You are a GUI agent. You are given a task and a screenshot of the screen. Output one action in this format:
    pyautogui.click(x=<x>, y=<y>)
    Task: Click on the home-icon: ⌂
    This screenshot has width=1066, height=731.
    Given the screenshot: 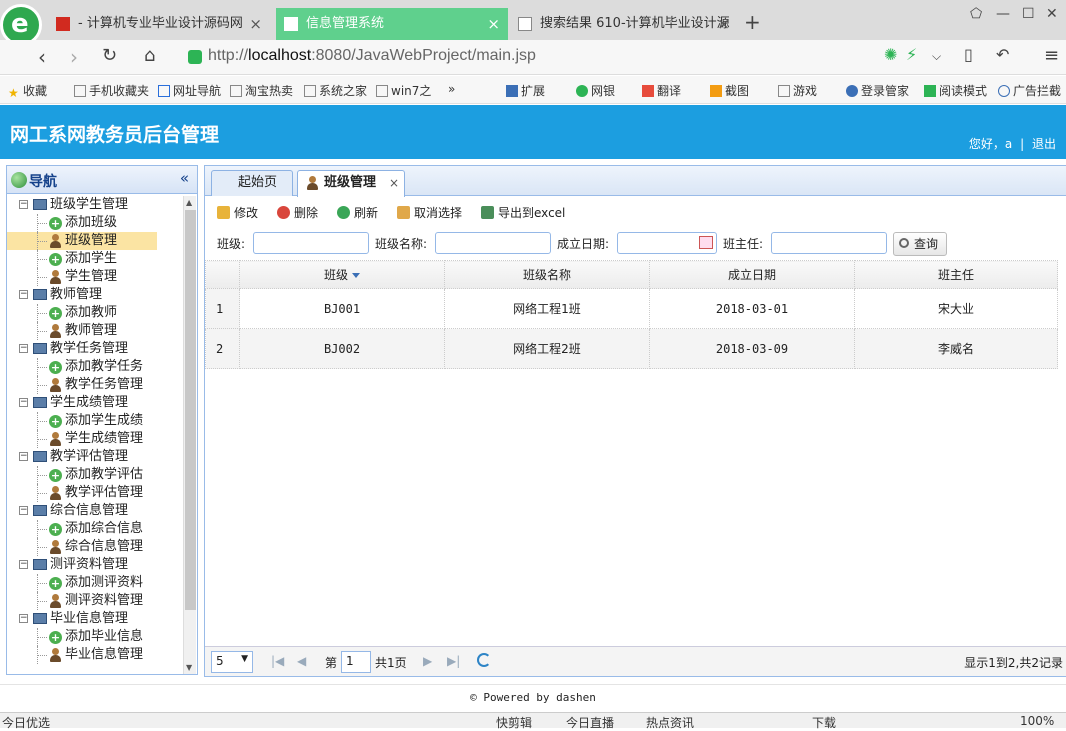 What is the action you would take?
    pyautogui.click(x=149, y=55)
    